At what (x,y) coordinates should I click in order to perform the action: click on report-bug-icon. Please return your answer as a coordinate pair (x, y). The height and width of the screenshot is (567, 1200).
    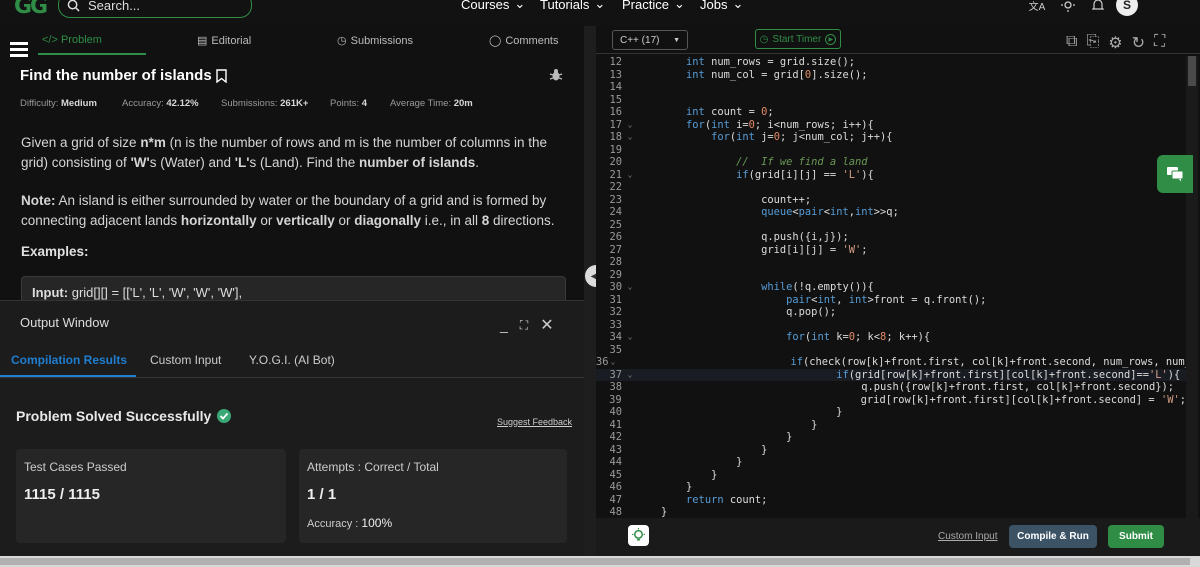
    Looking at the image, I should click on (556, 75).